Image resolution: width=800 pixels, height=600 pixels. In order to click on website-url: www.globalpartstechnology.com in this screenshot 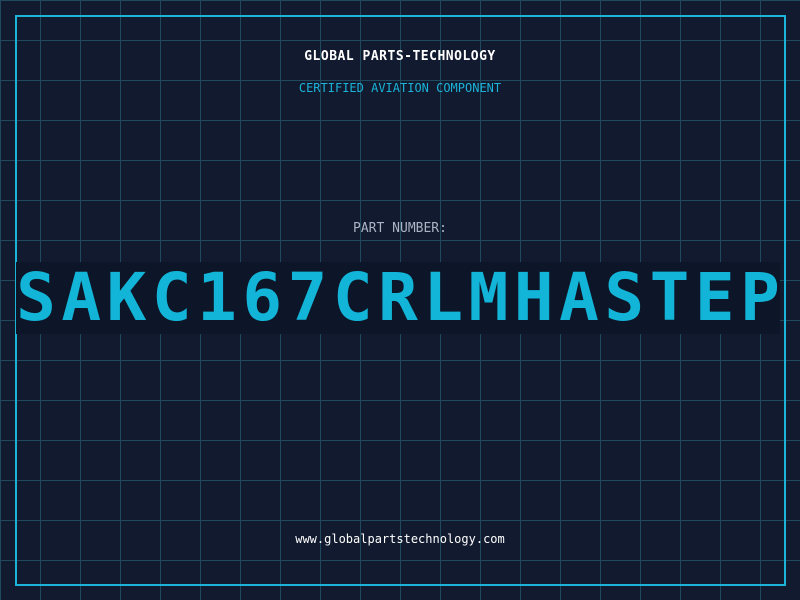, I will do `click(400, 539)`.